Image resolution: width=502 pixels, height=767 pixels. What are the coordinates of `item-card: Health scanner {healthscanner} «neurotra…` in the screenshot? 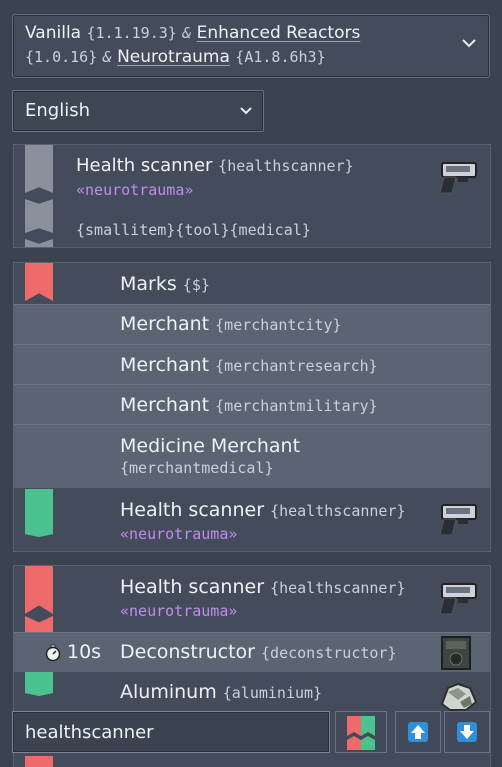 It's located at (252, 196).